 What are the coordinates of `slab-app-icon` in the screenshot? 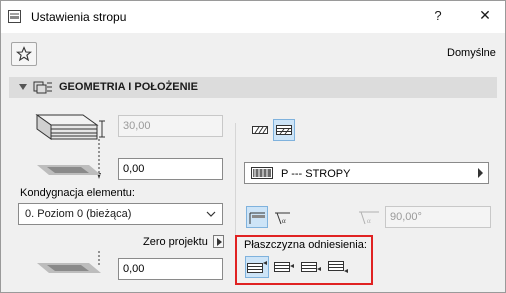 It's located at (14, 16).